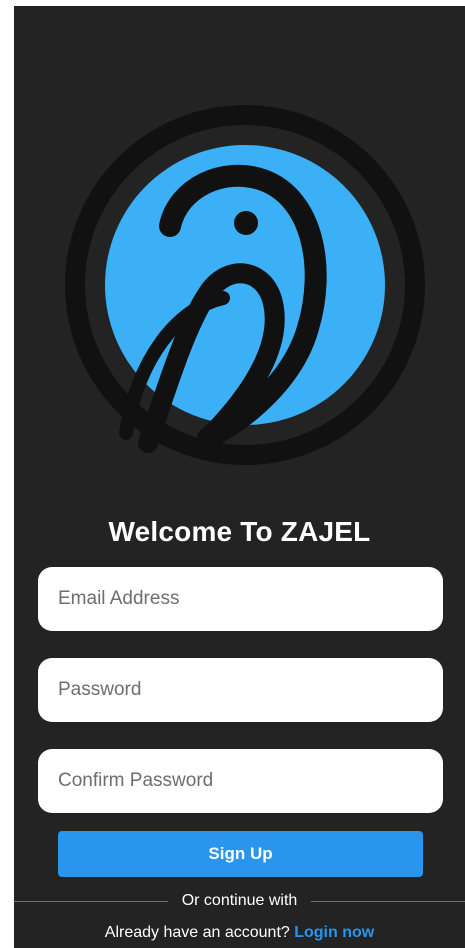  I want to click on password-input, so click(240, 690).